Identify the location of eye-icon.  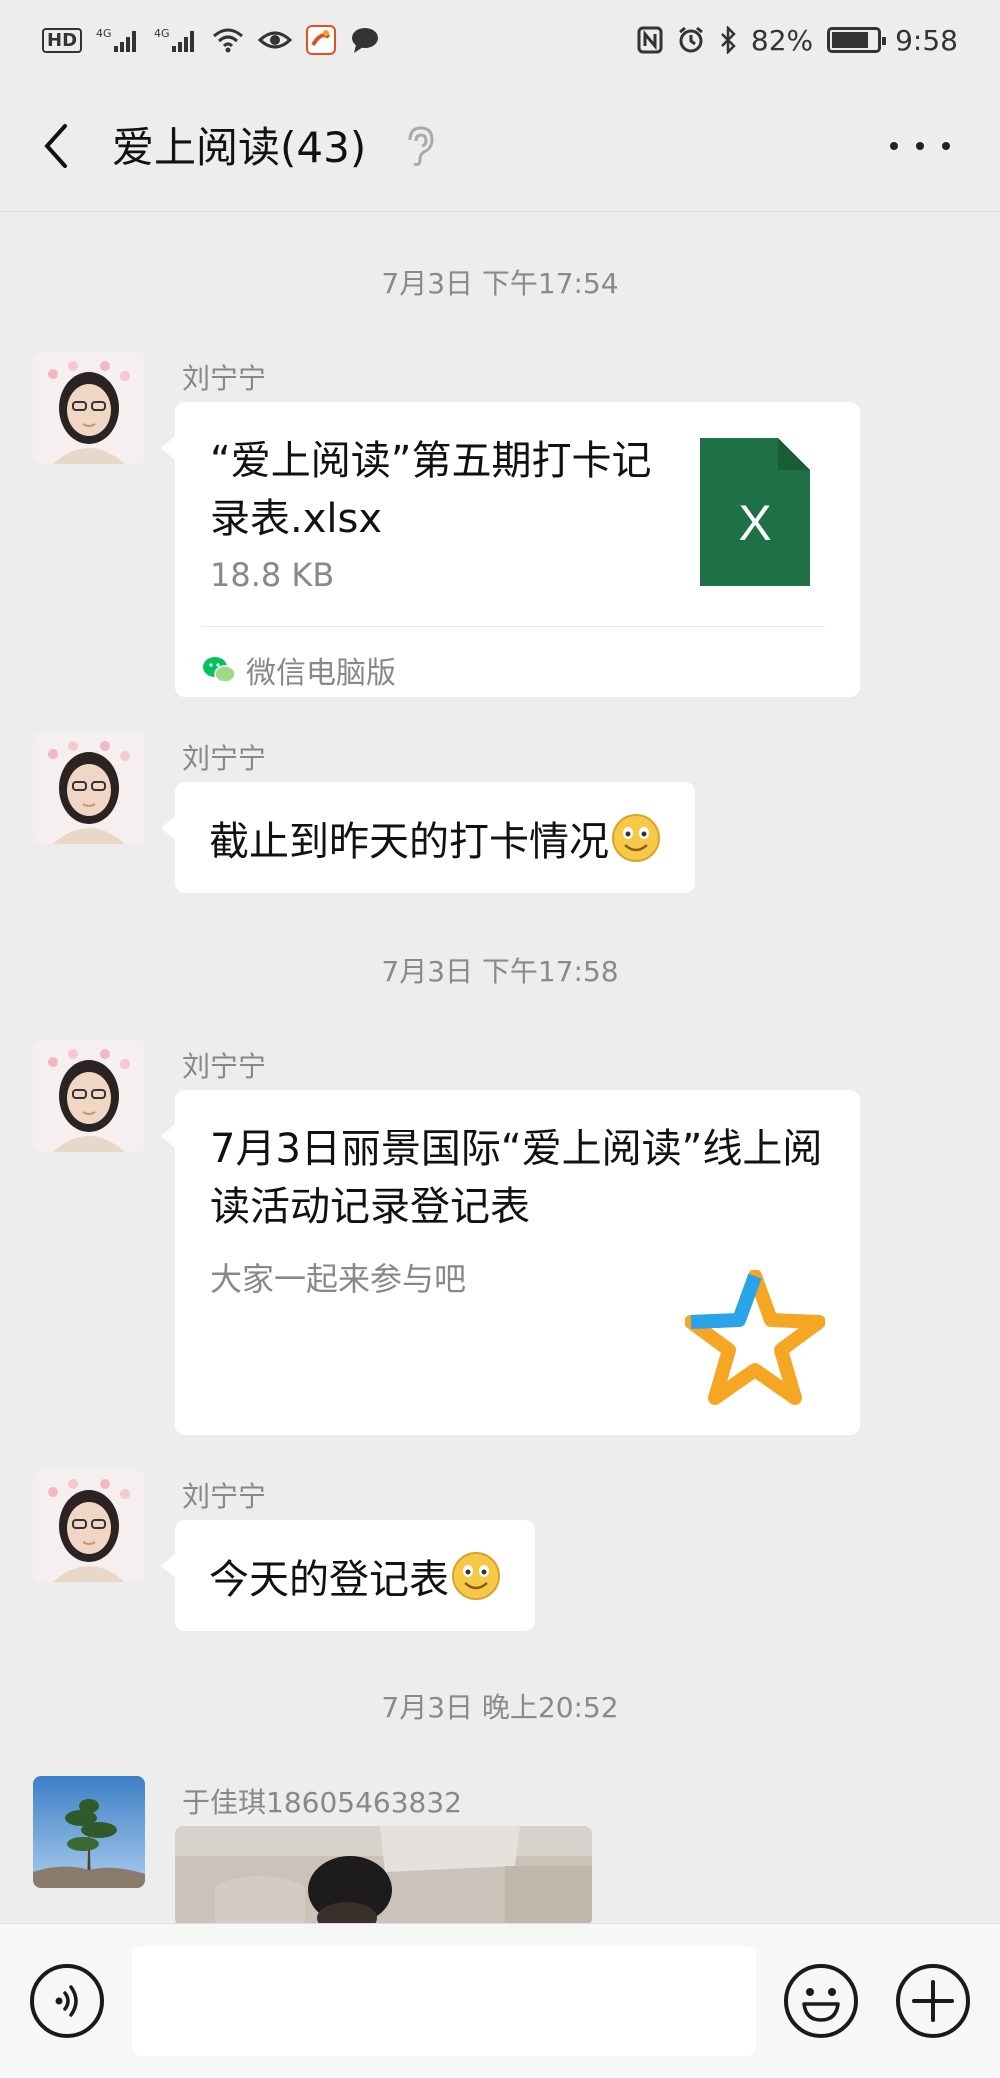
(275, 40).